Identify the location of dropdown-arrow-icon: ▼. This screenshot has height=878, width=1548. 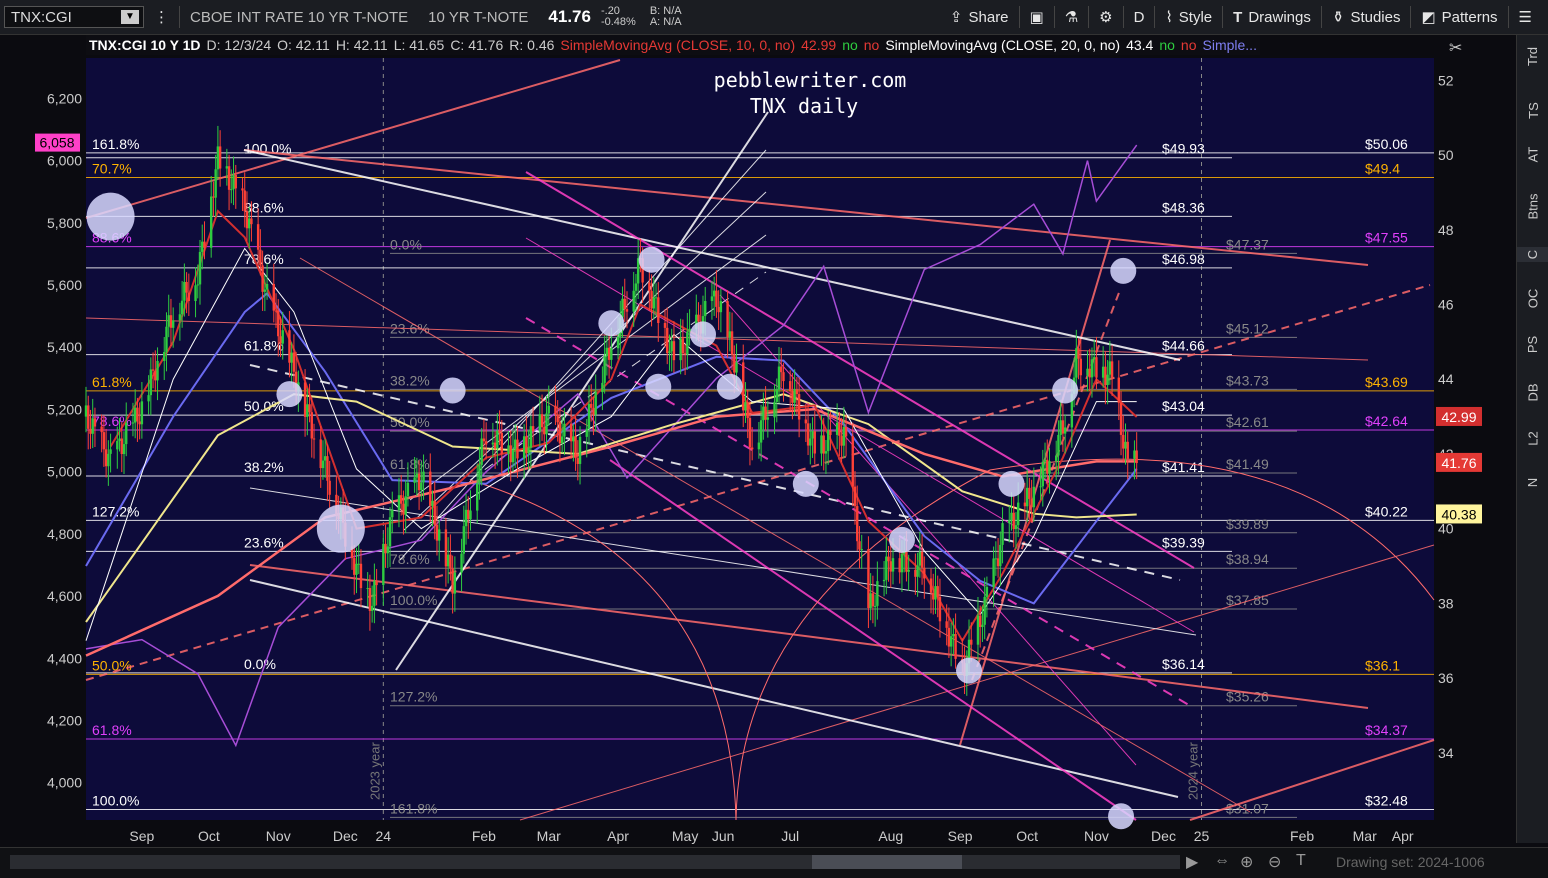
(130, 17).